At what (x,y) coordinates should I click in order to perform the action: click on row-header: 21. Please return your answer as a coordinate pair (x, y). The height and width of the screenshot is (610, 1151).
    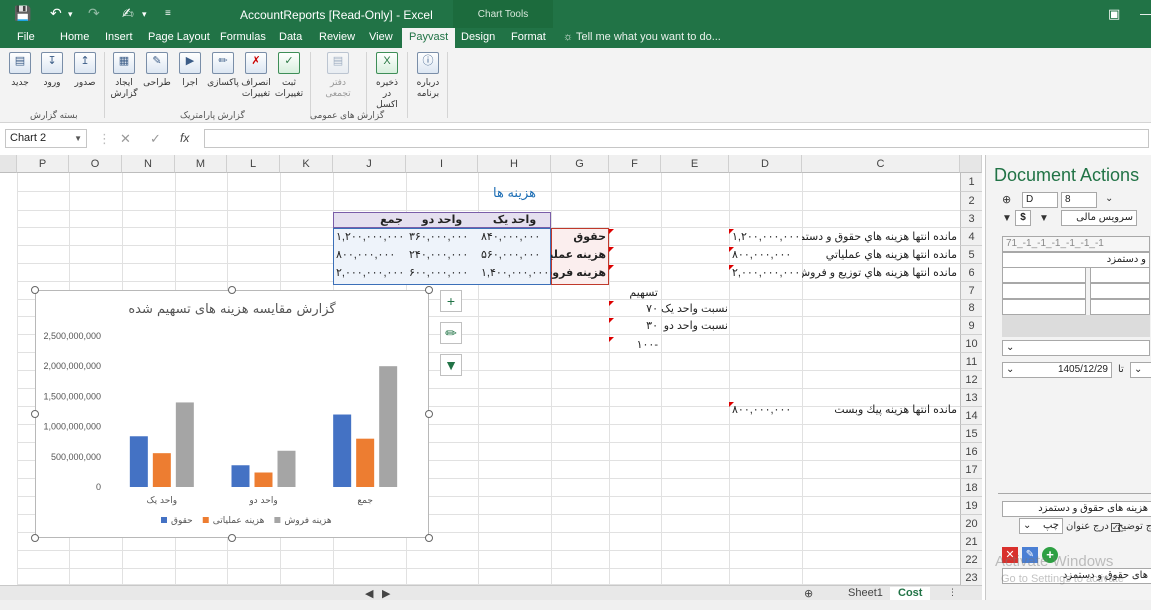
    Looking at the image, I should click on (971, 542).